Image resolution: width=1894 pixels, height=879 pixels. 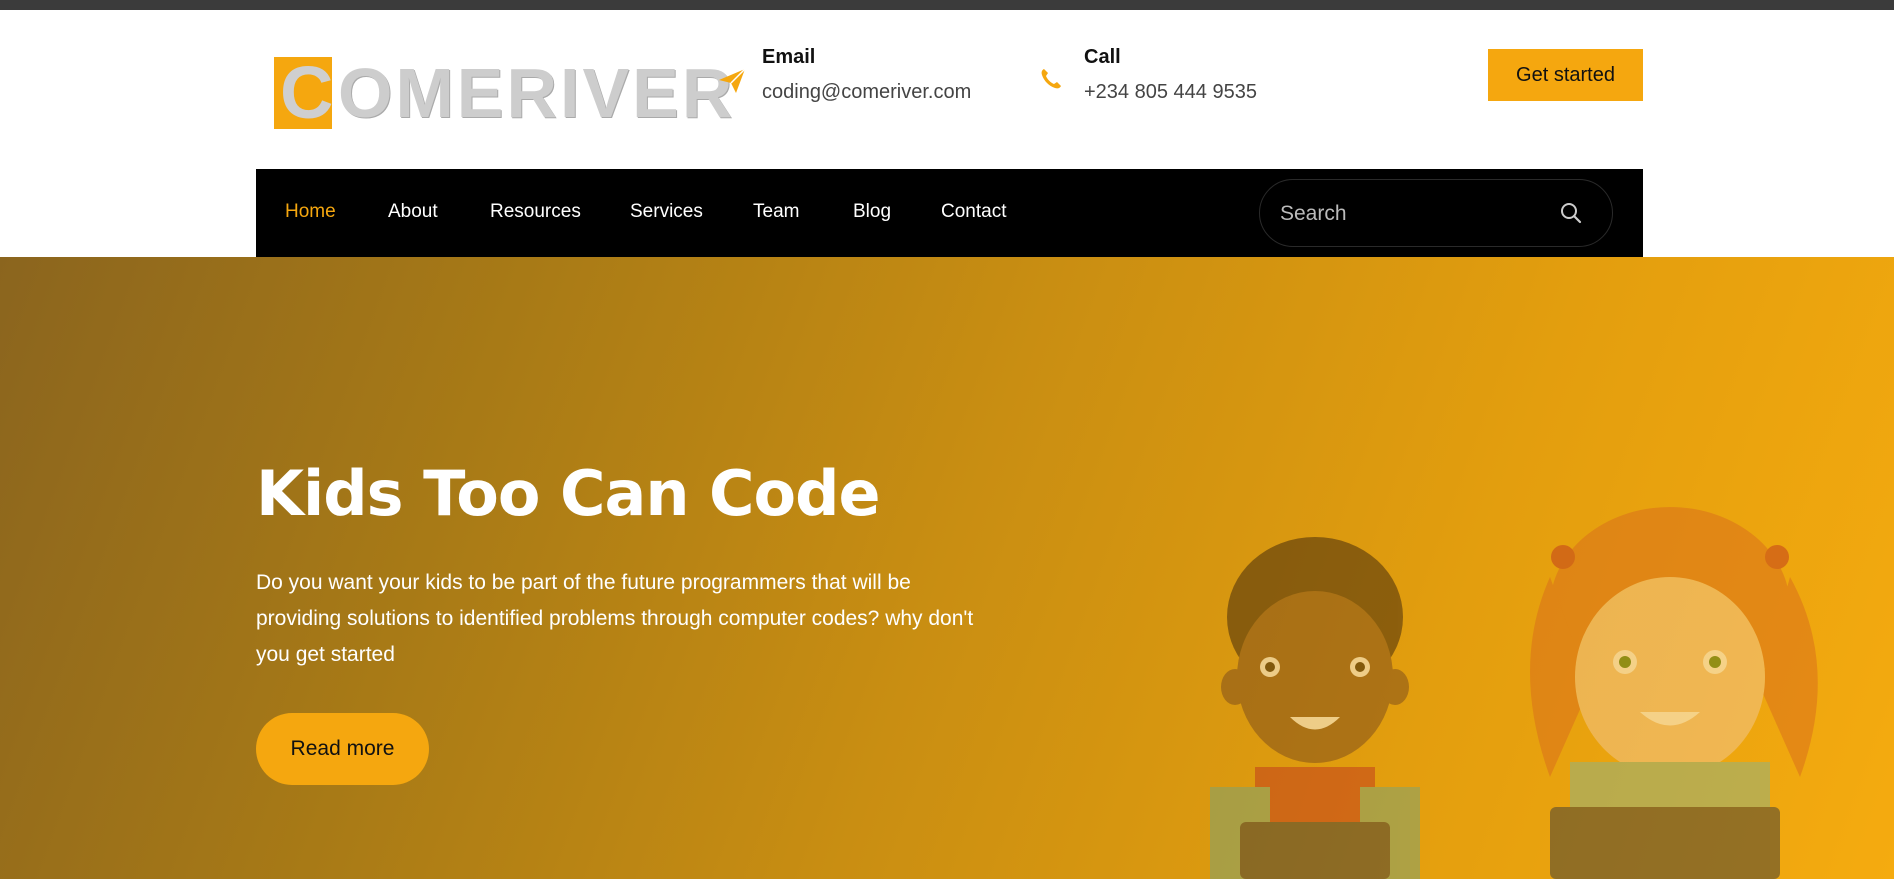 What do you see at coordinates (1415, 214) in the screenshot?
I see `search-input` at bounding box center [1415, 214].